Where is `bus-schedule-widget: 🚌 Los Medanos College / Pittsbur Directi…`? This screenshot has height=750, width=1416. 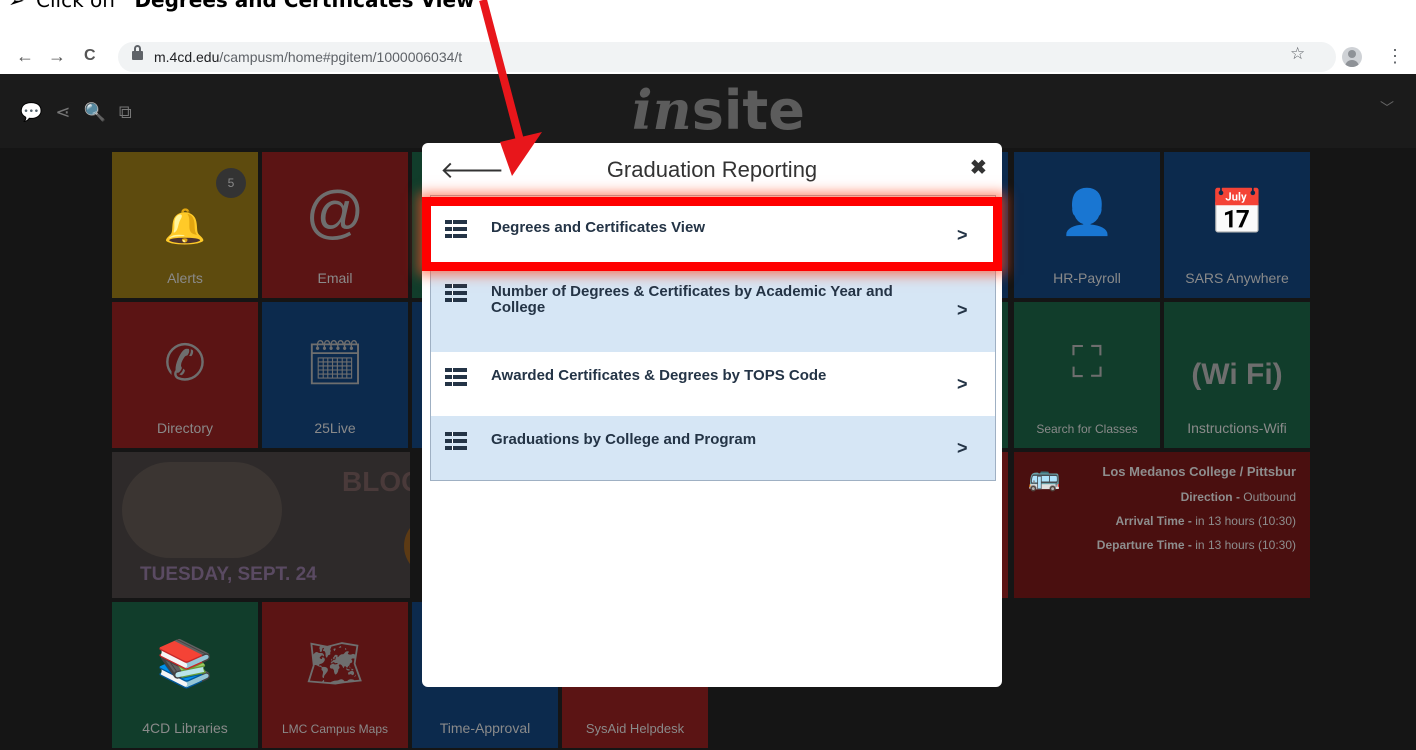
bus-schedule-widget: 🚌 Los Medanos College / Pittsbur Directi… is located at coordinates (1162, 525).